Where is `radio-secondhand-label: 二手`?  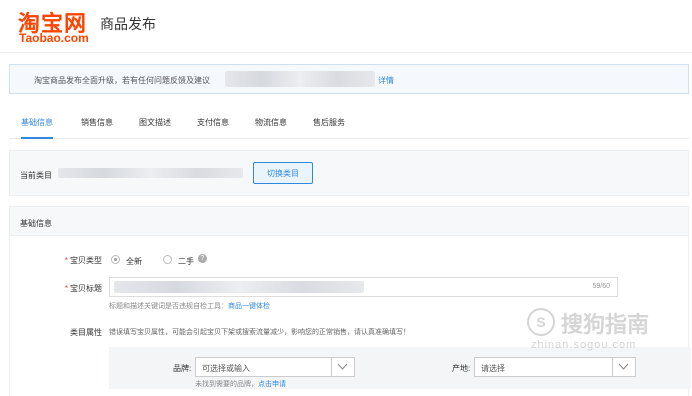 radio-secondhand-label: 二手 is located at coordinates (186, 261).